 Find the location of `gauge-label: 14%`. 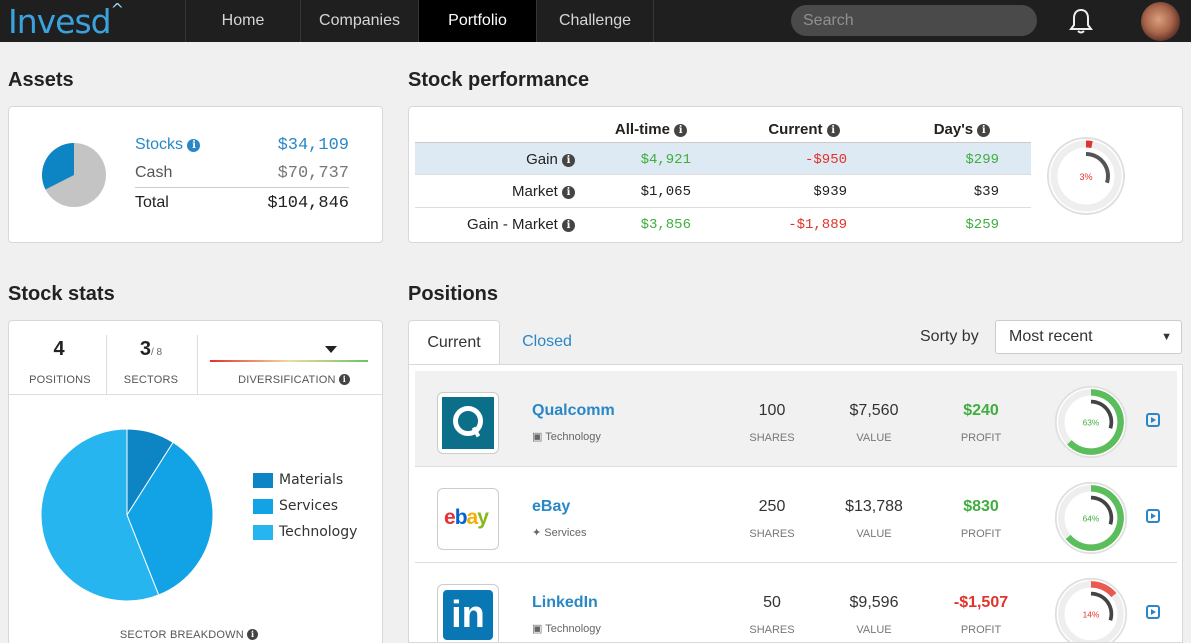

gauge-label: 14% is located at coordinates (1091, 615).